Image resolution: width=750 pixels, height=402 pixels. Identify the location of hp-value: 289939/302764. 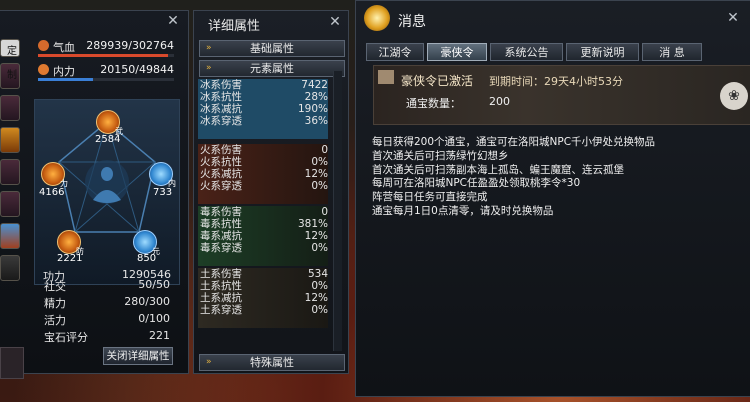
(130, 45).